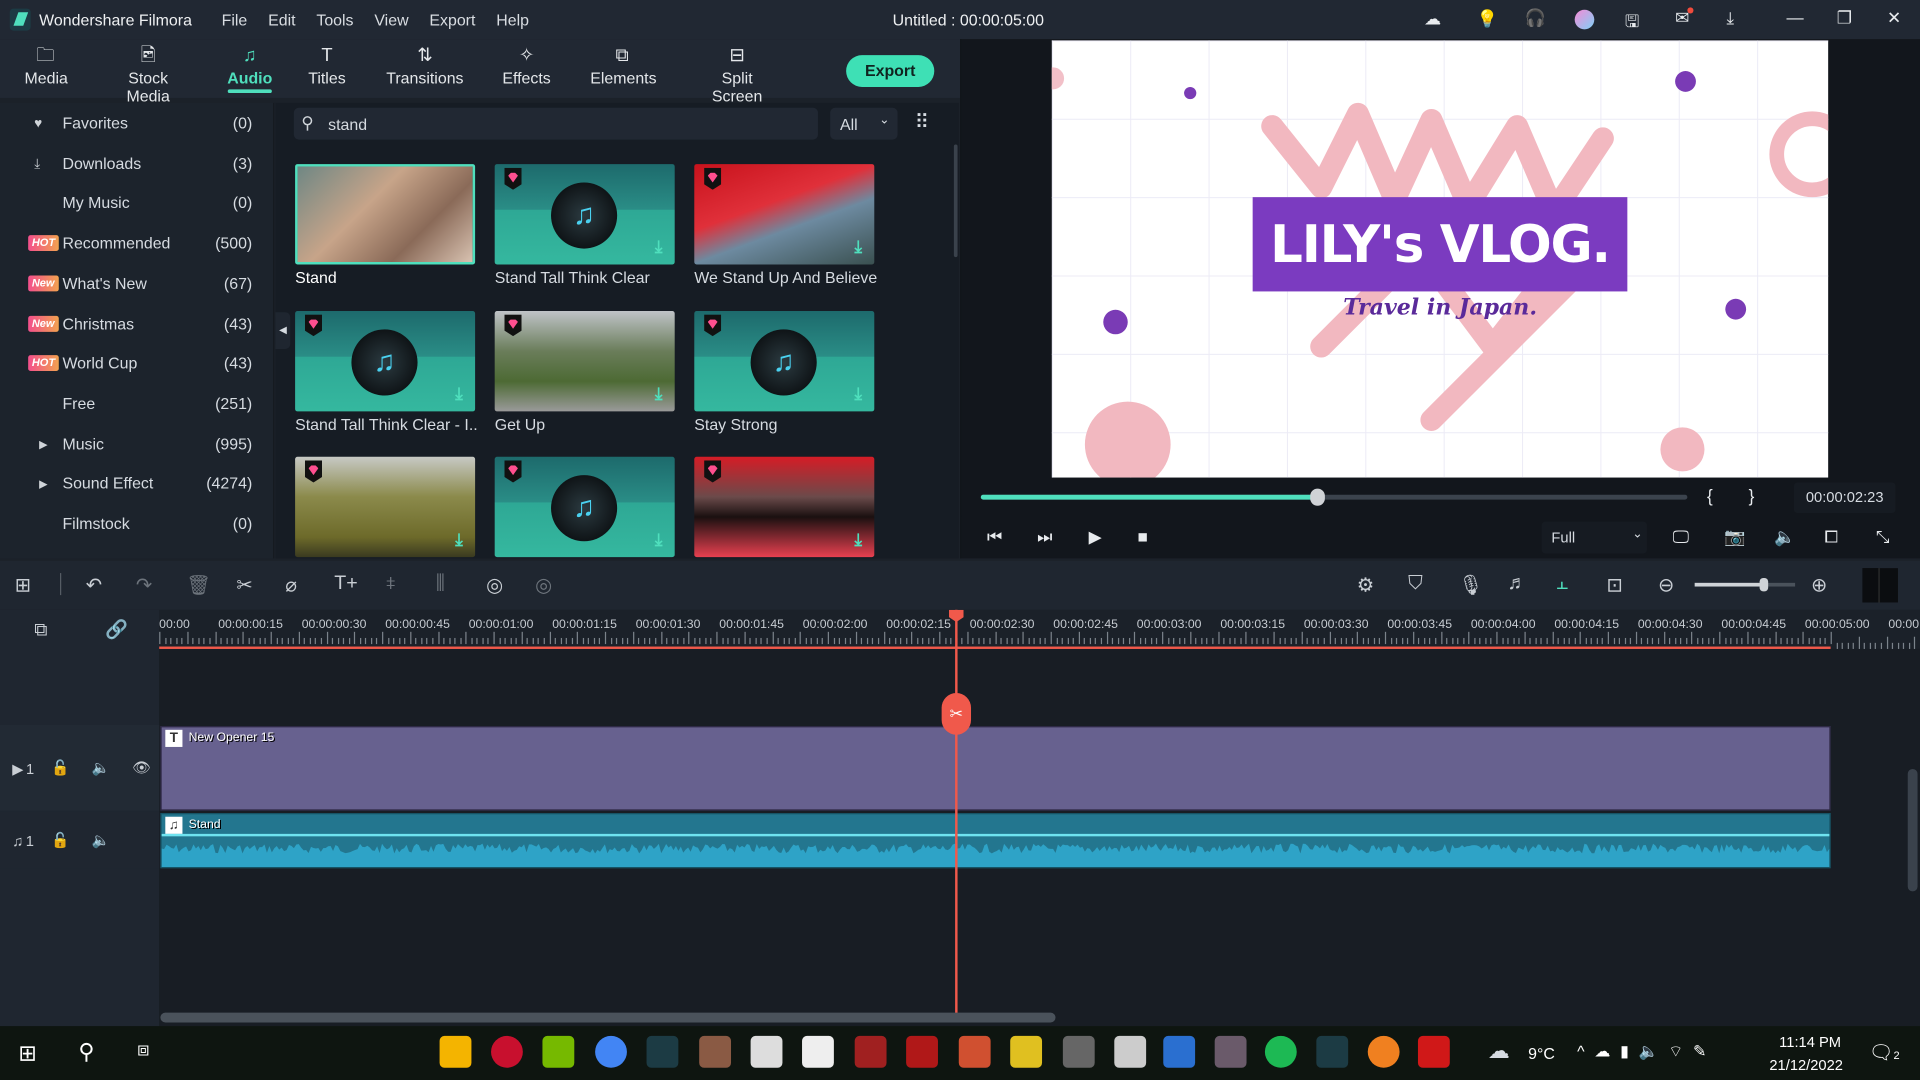 This screenshot has height=1080, width=1920. What do you see at coordinates (1883, 537) in the screenshot?
I see `fullscreen-icon: ⤡` at bounding box center [1883, 537].